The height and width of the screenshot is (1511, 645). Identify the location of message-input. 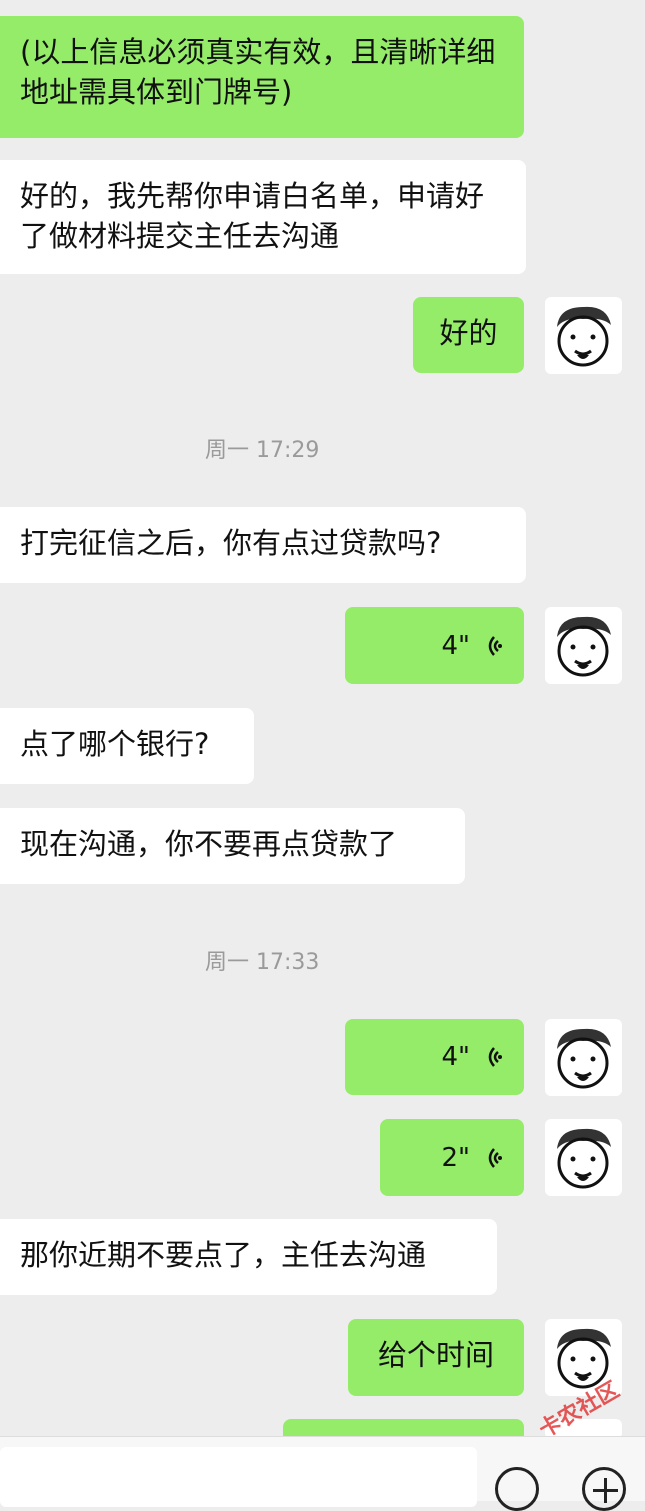
(238, 1477).